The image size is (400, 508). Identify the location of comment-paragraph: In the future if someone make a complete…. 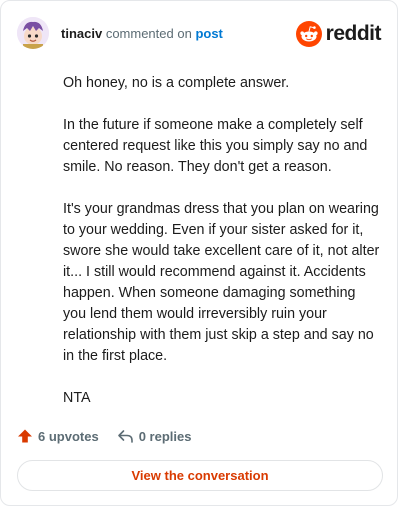
(215, 146).